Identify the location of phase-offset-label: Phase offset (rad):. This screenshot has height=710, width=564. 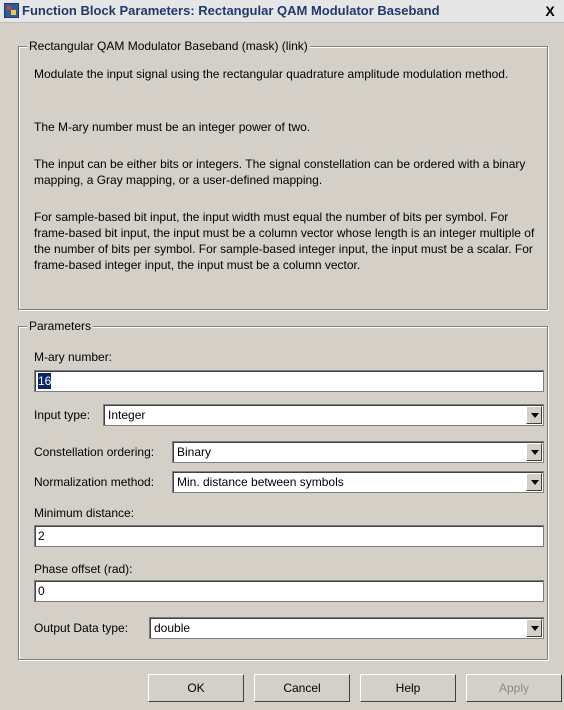
(83, 569).